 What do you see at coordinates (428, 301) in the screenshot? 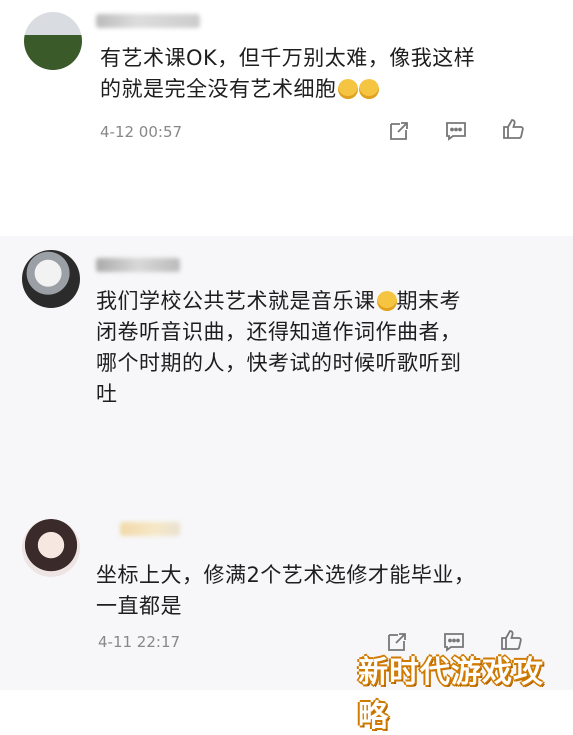
I see `comment-line-text: 期末考` at bounding box center [428, 301].